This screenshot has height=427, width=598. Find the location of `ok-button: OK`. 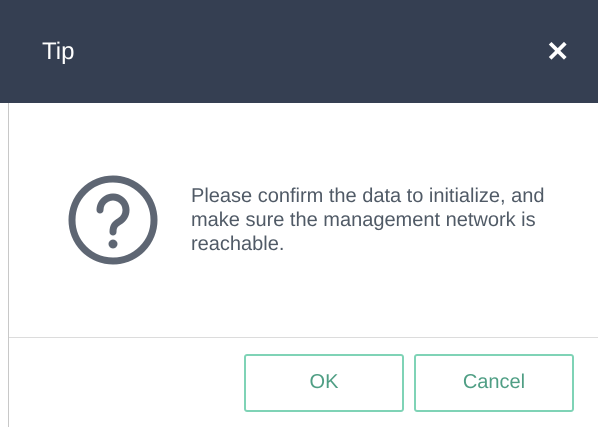

ok-button: OK is located at coordinates (324, 383).